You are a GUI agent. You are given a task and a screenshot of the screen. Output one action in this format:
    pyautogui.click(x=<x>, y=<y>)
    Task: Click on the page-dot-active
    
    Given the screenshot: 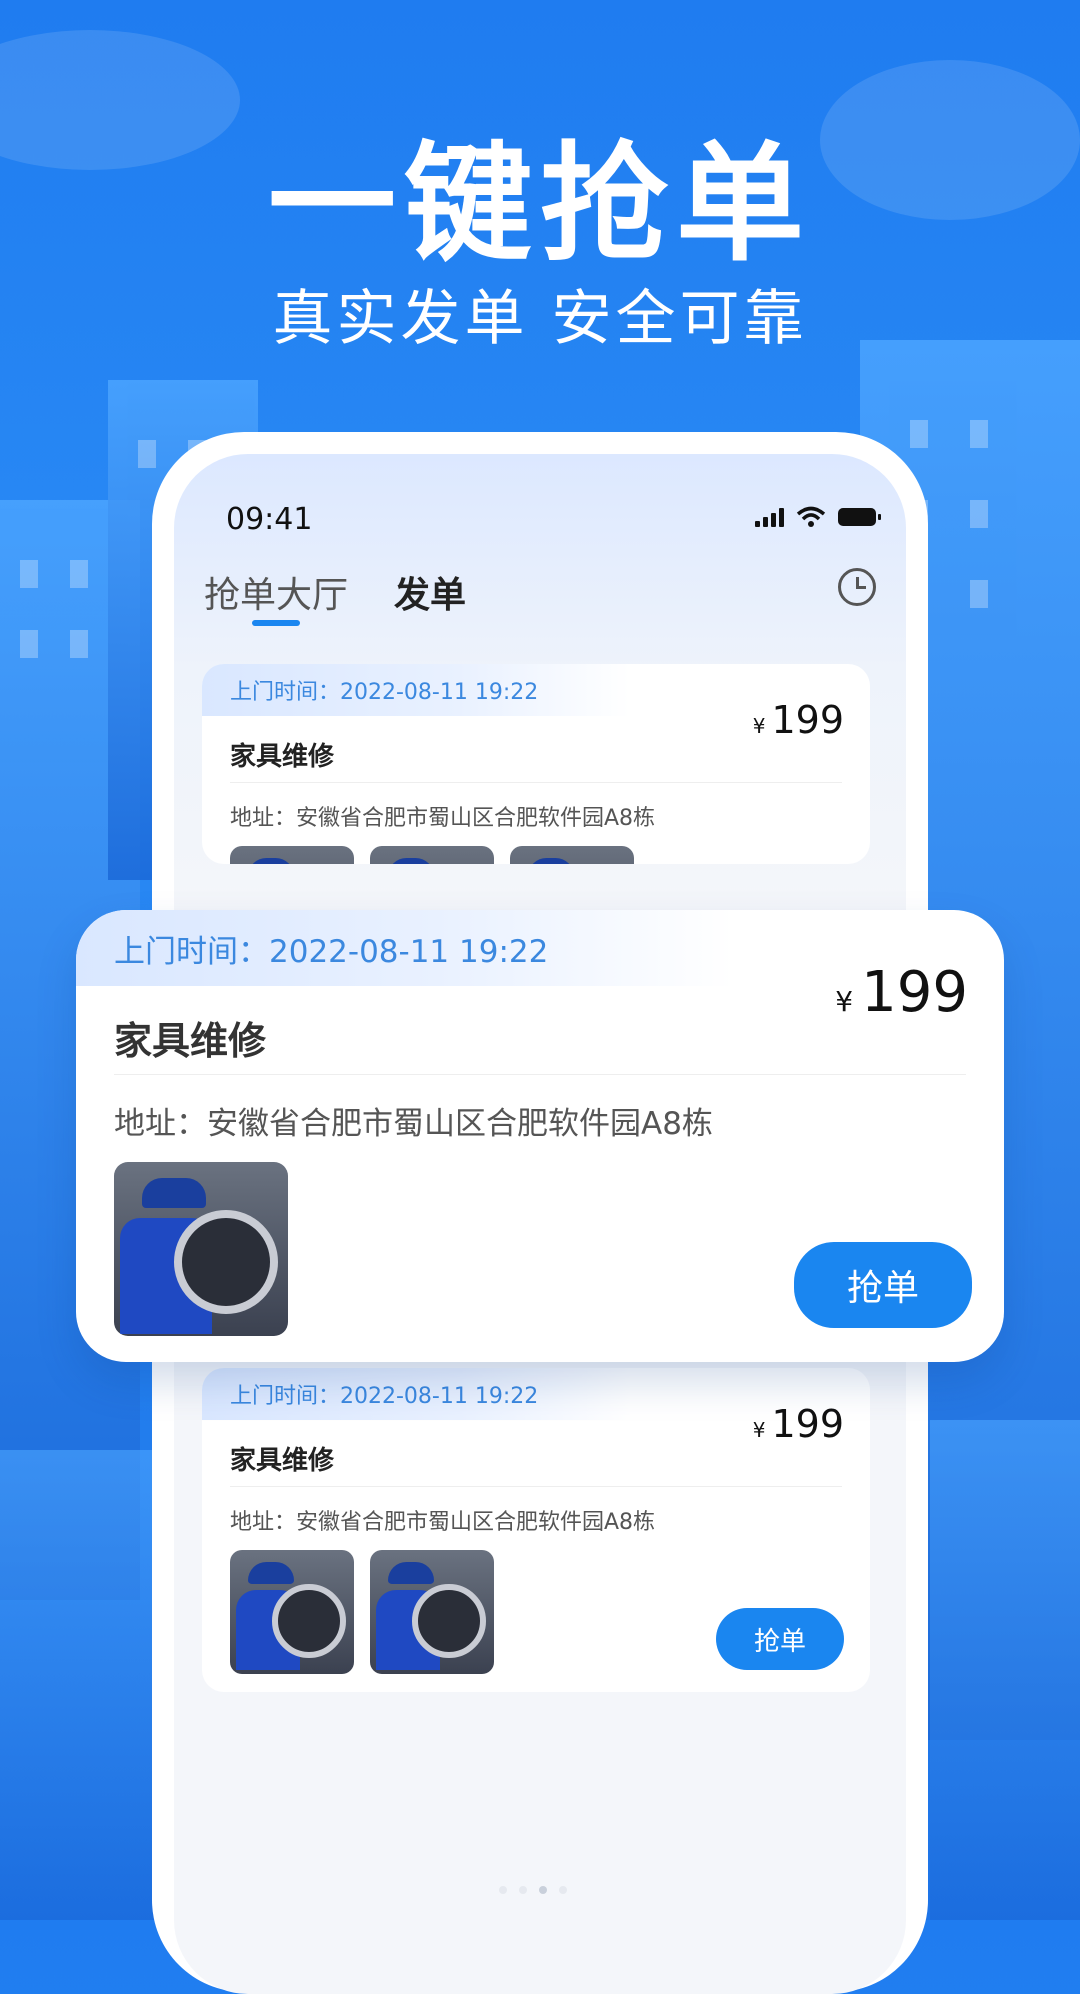 What is the action you would take?
    pyautogui.click(x=543, y=1890)
    